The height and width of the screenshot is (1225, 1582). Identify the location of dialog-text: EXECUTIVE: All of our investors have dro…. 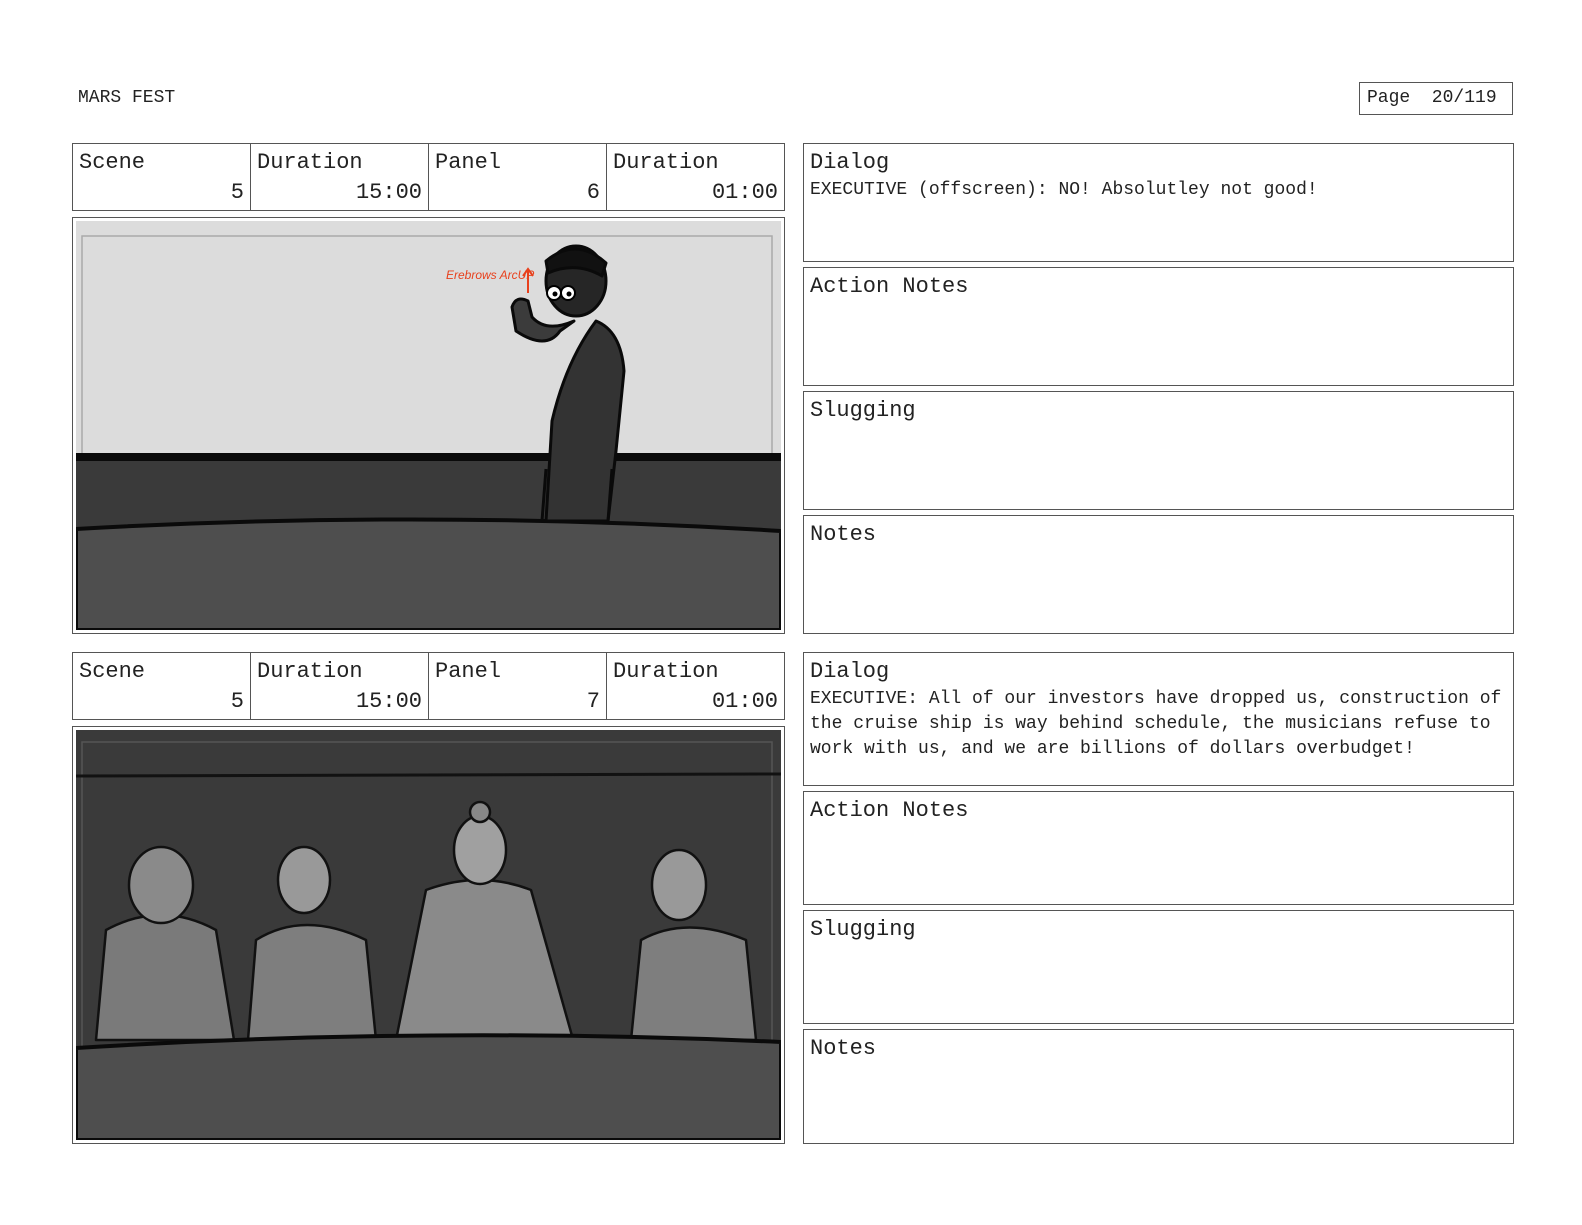
(1156, 724).